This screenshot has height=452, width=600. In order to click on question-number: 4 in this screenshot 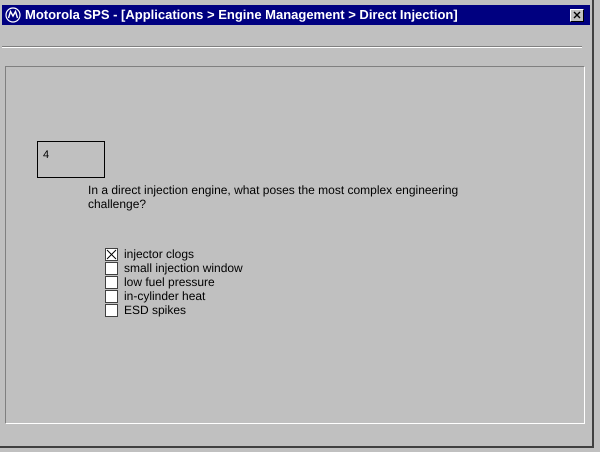, I will do `click(71, 159)`.